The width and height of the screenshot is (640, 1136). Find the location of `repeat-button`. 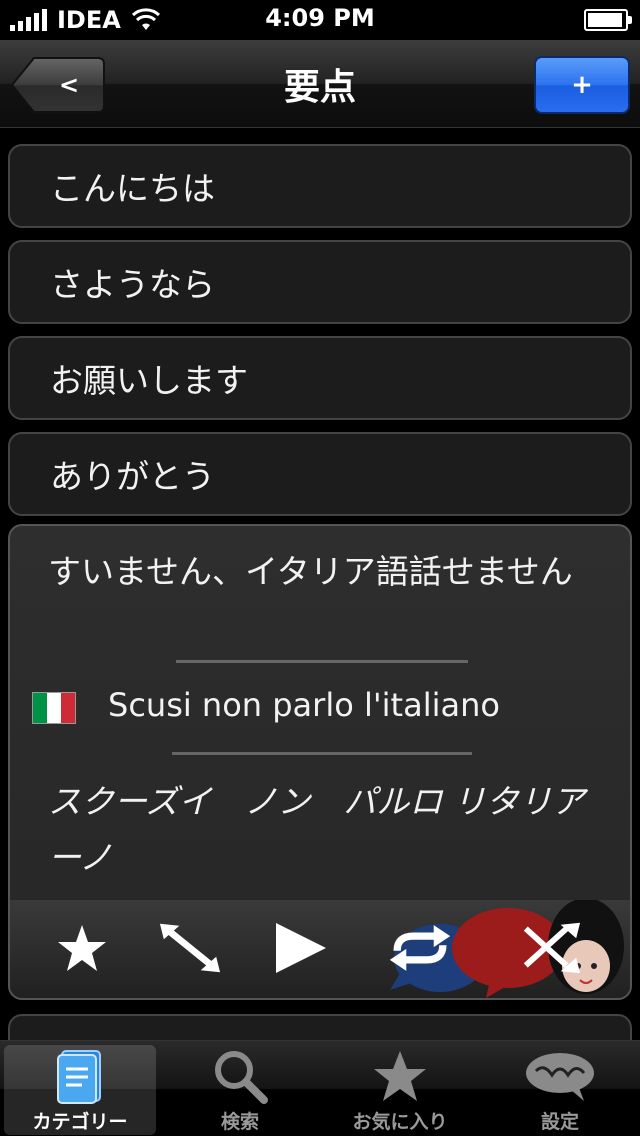

repeat-button is located at coordinates (420, 948).